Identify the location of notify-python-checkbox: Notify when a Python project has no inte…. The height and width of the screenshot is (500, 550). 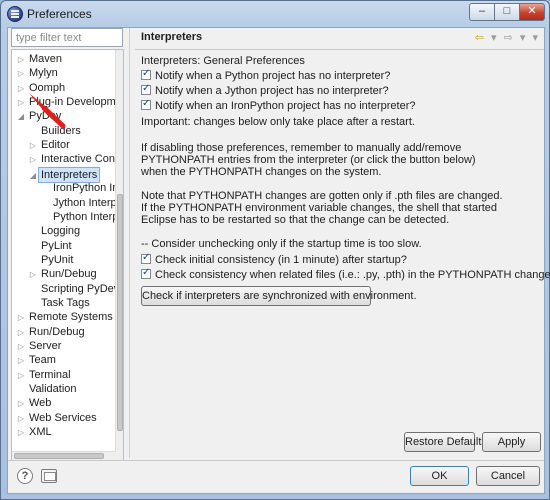
(266, 75).